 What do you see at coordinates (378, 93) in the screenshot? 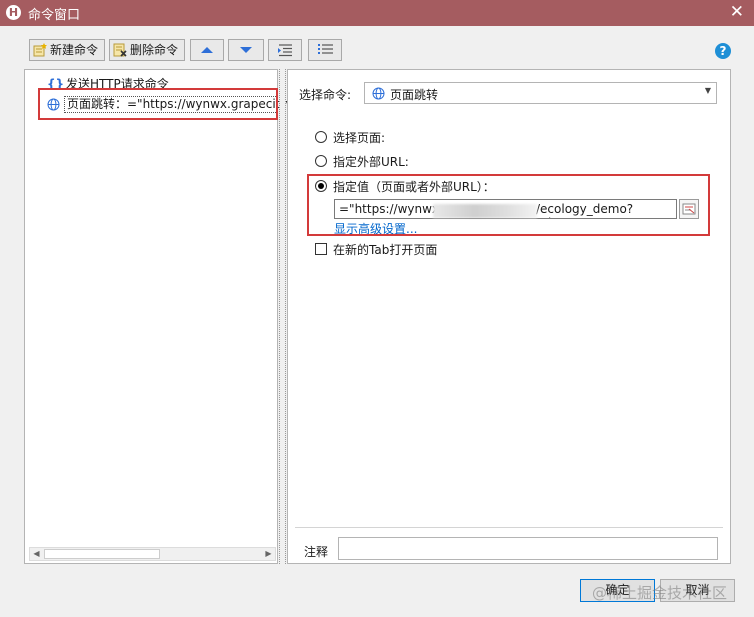
I see `globe-icon` at bounding box center [378, 93].